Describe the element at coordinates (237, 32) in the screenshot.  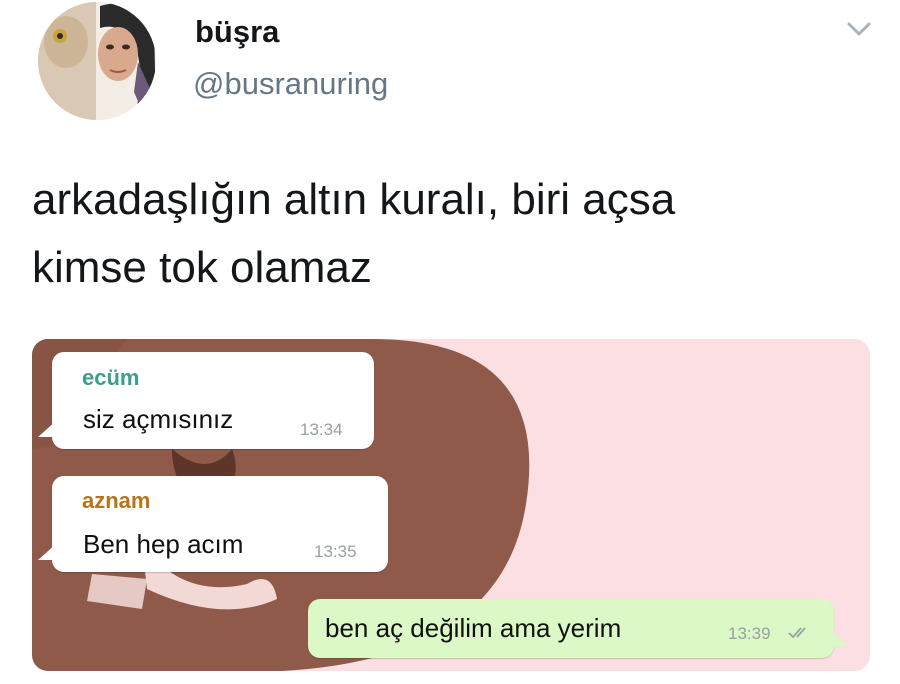
I see `display-name: büşra` at that location.